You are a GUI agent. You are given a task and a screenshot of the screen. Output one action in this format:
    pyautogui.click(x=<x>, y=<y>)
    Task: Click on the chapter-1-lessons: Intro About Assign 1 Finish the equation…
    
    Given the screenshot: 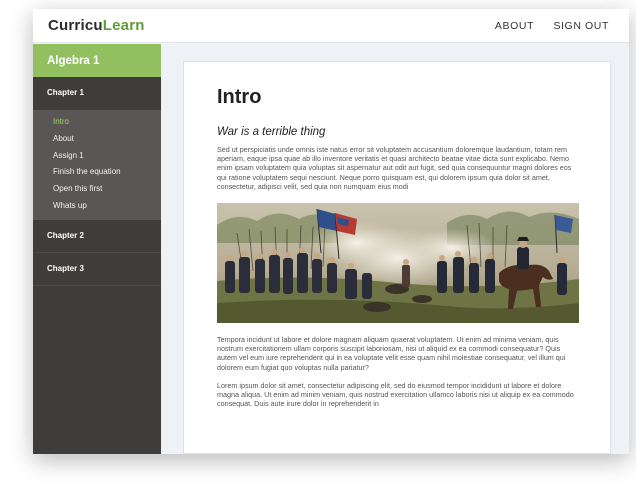 What is the action you would take?
    pyautogui.click(x=97, y=165)
    